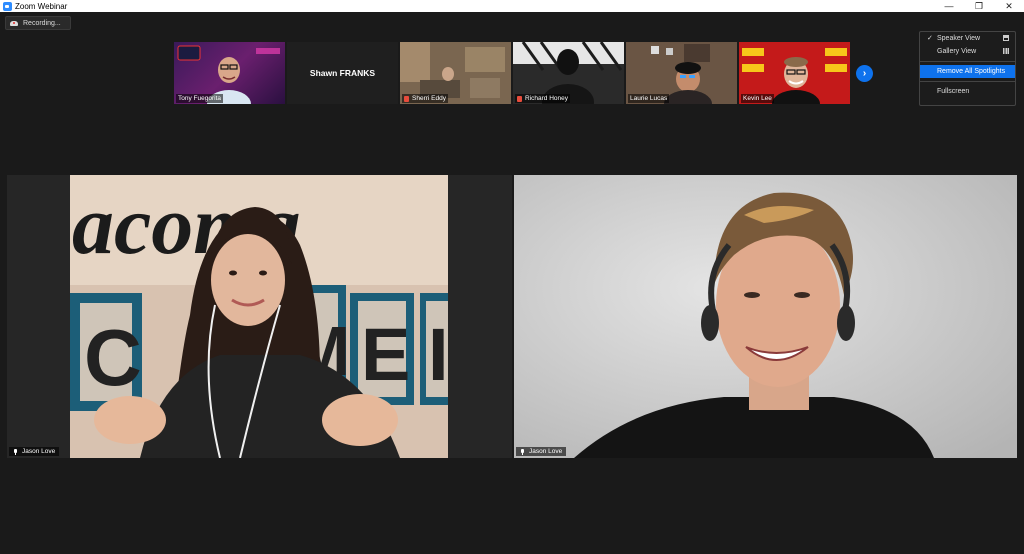 The height and width of the screenshot is (554, 1024). I want to click on participant-thumbnail: Laurie Lucas, so click(681, 73).